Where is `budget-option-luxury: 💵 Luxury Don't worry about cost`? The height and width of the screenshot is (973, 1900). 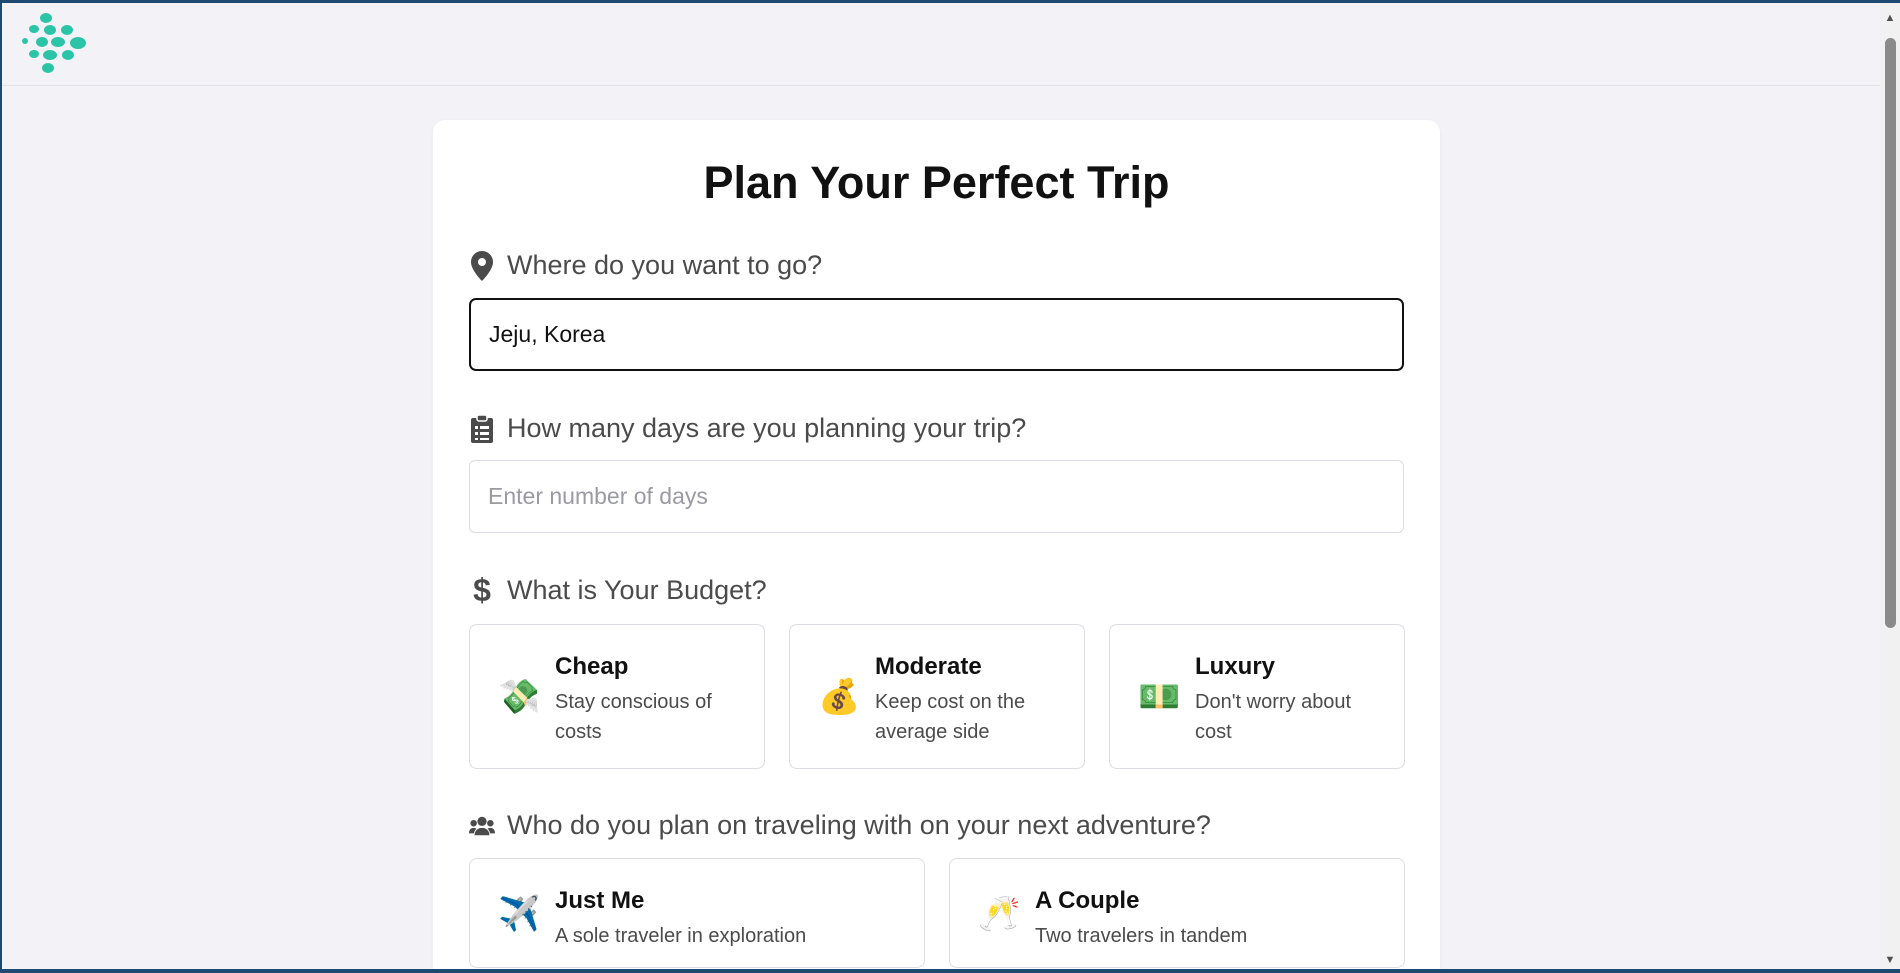
budget-option-luxury: 💵 Luxury Don't worry about cost is located at coordinates (1257, 696).